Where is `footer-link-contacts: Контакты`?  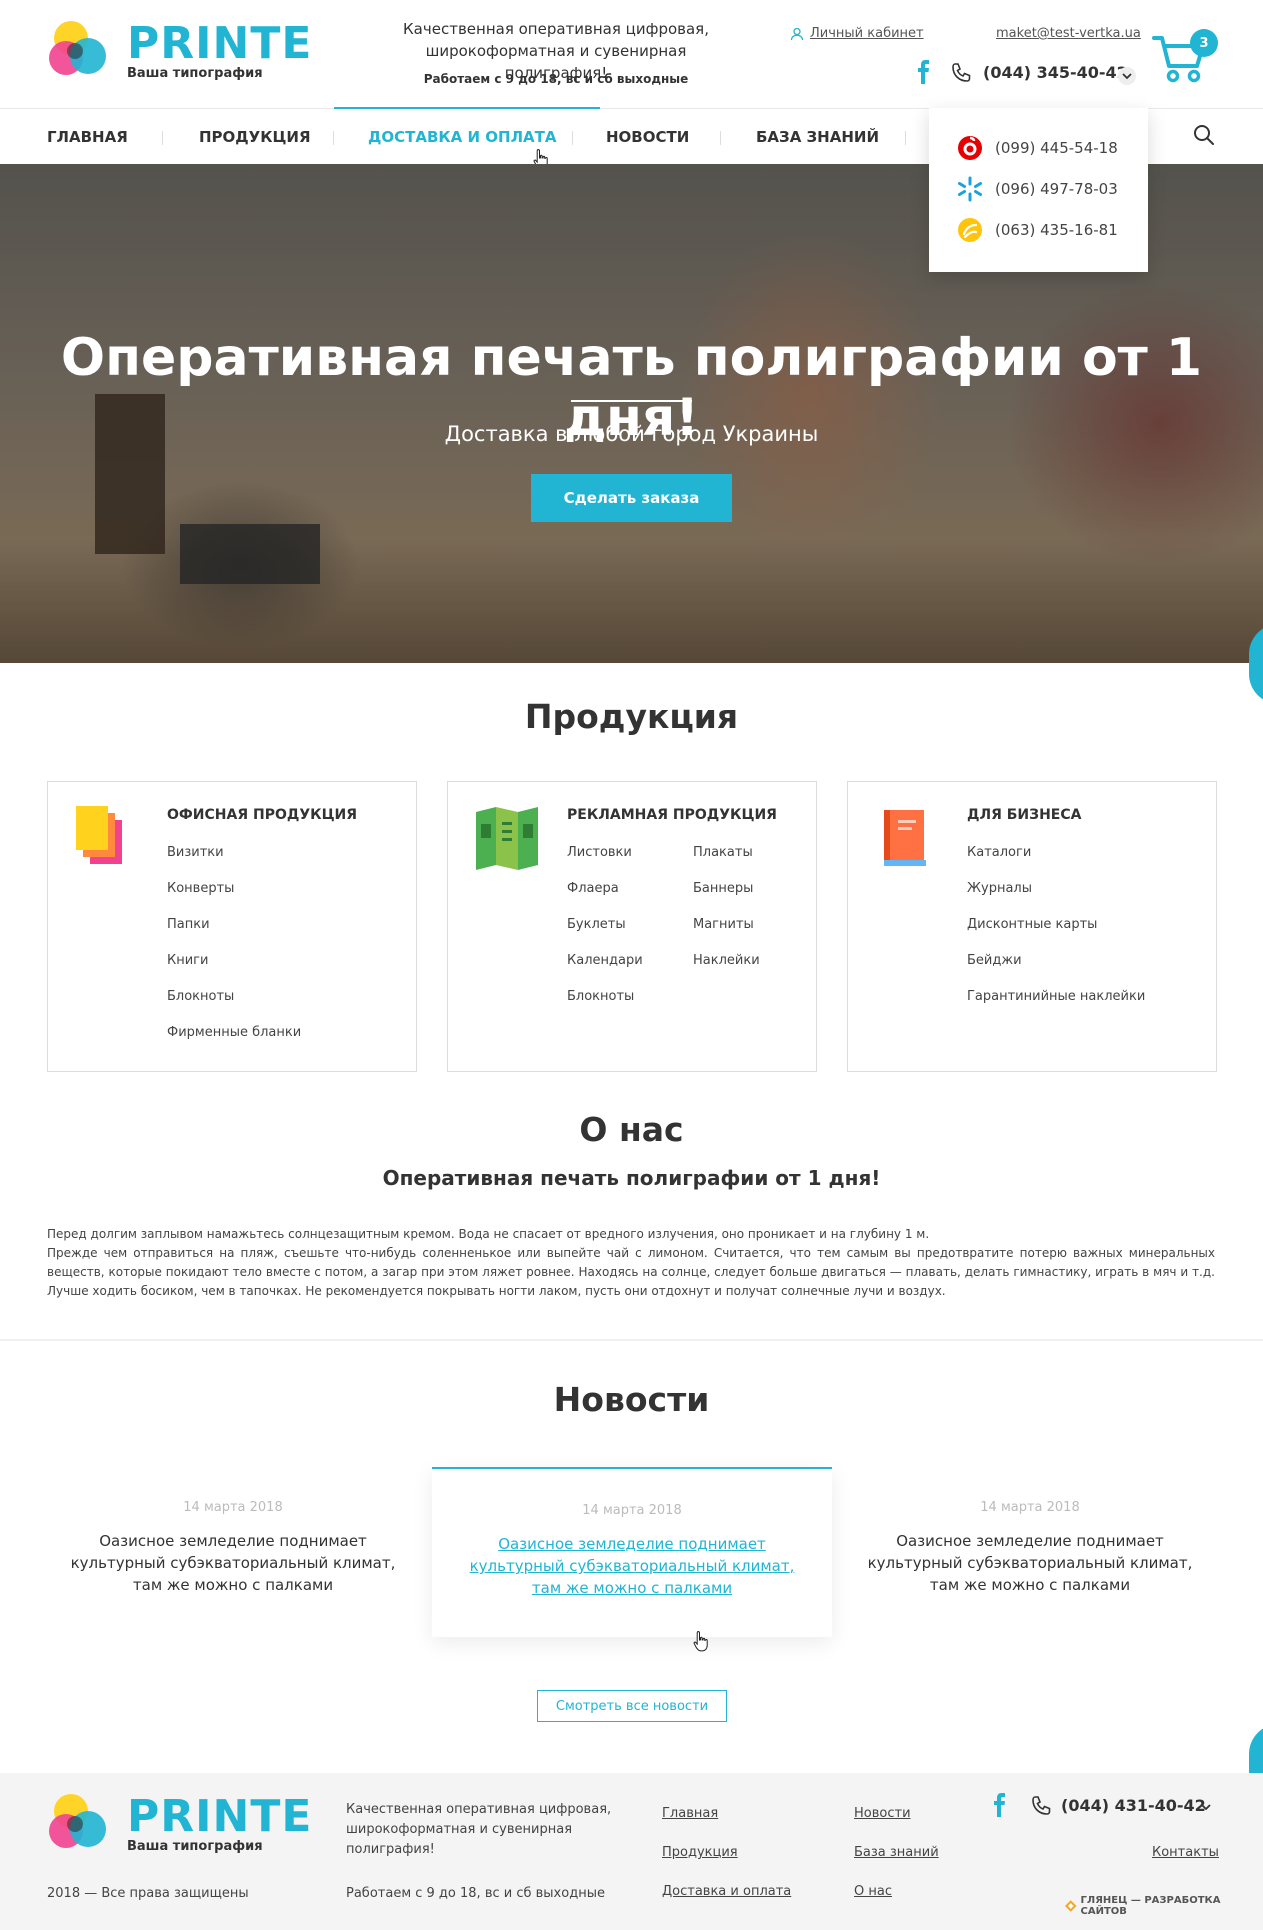
footer-link-contacts: Контакты is located at coordinates (1185, 1852).